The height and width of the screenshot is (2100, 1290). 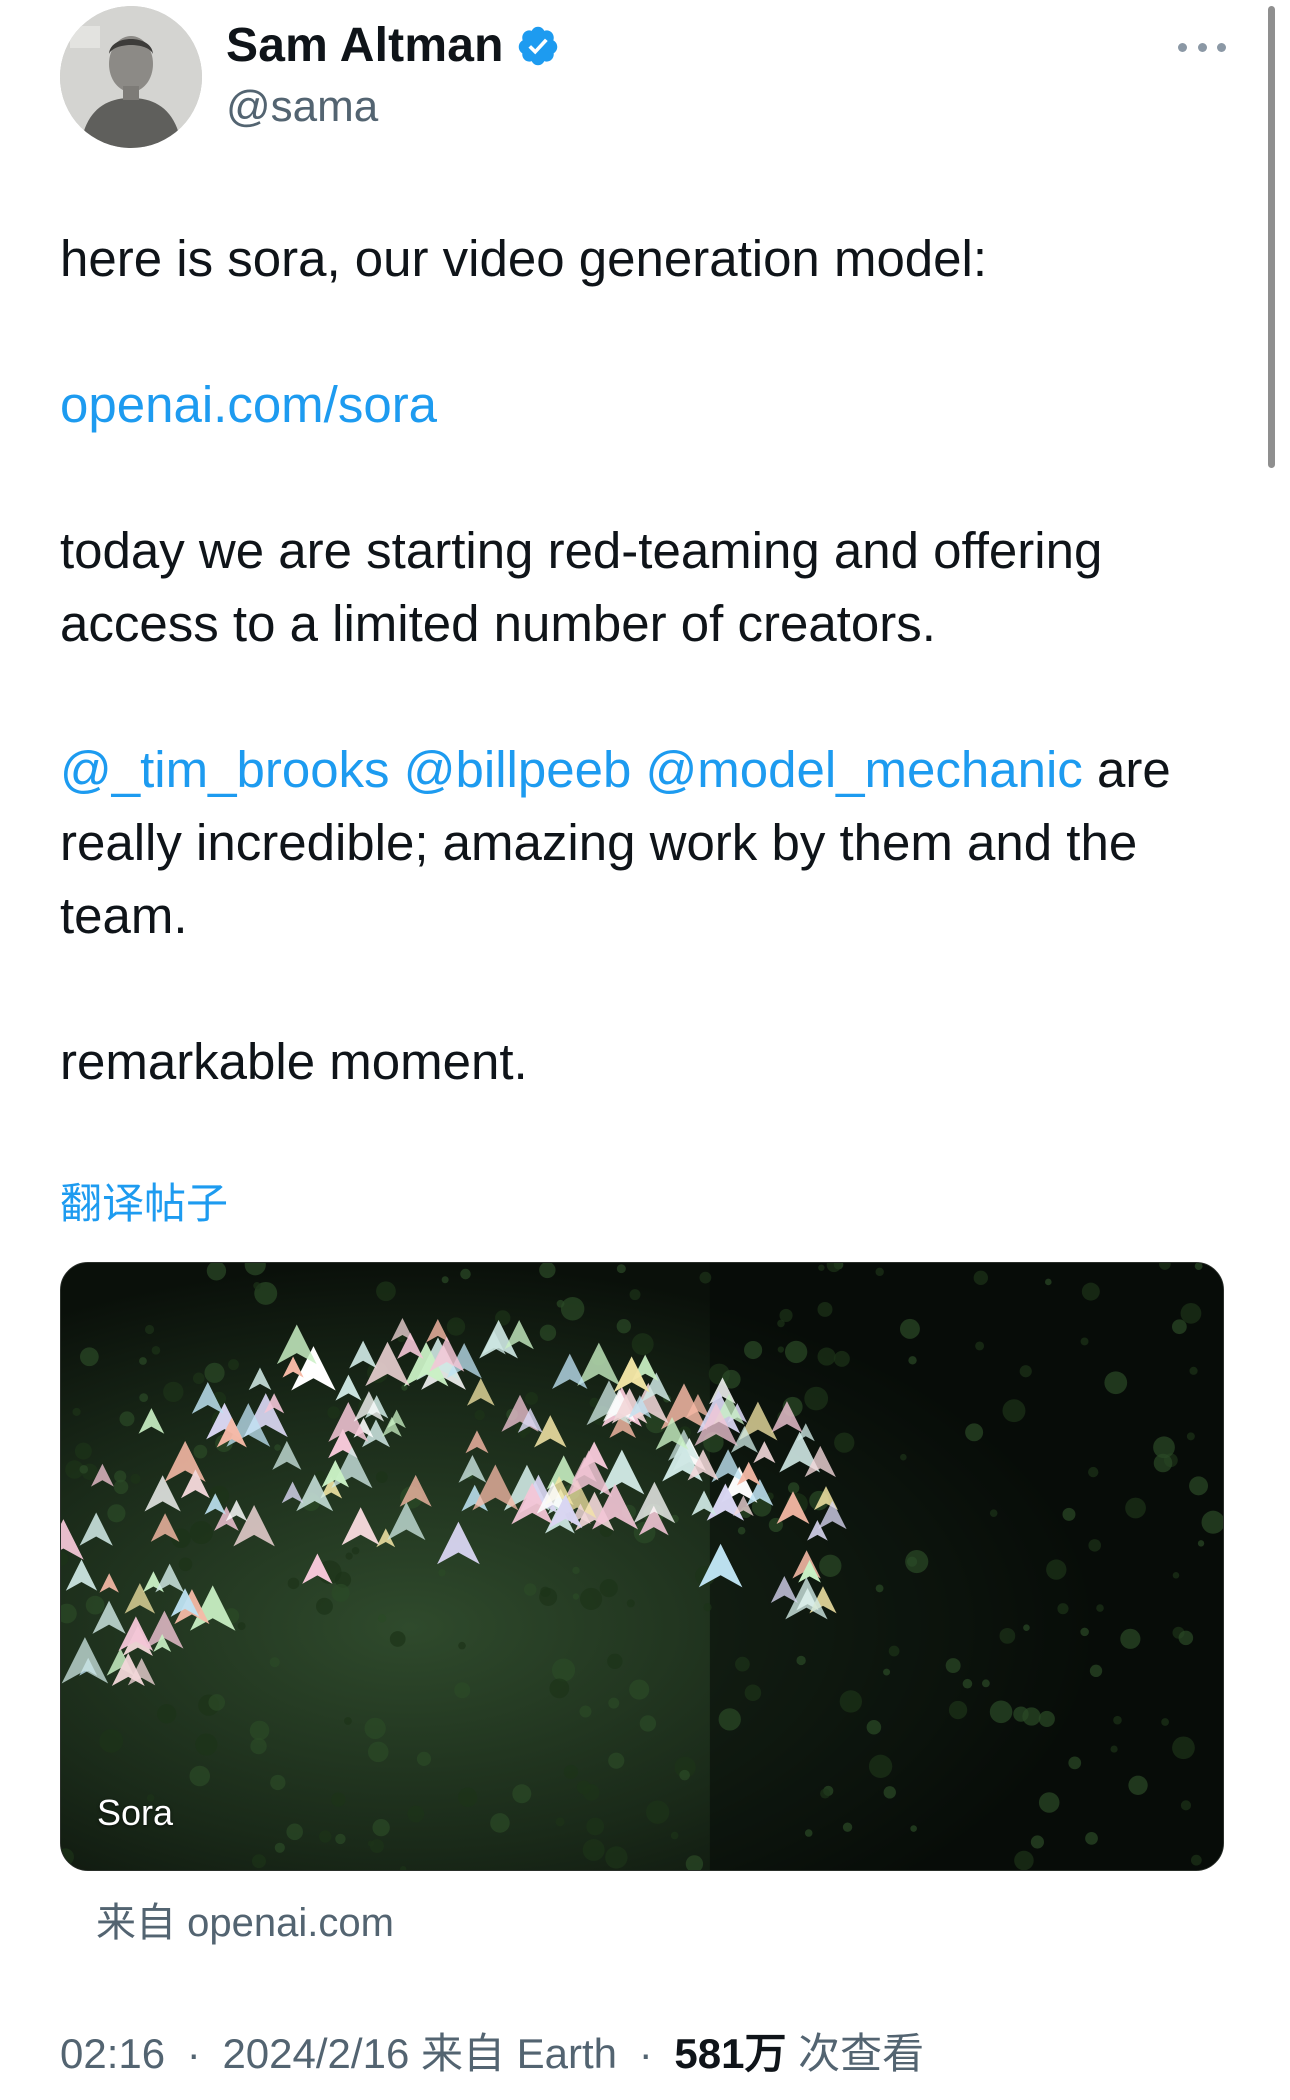 I want to click on card-source-link: 来自 openai.com, so click(x=245, y=1919).